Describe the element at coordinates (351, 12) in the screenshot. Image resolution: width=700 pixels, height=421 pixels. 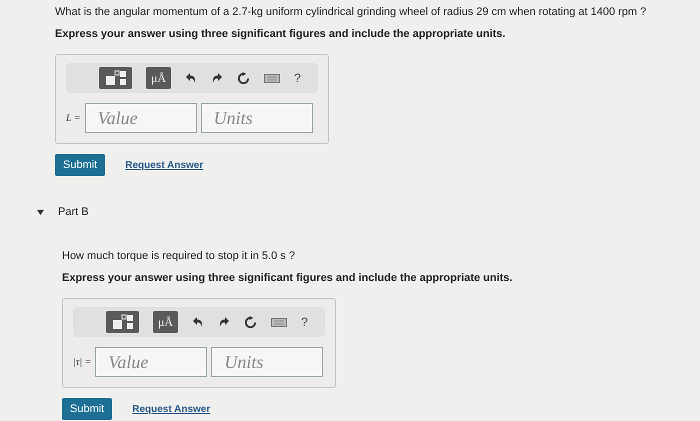
I see `question-text: What is the angular momentum of a 2.7-kg uniform cylindrical grinding wheel of radius 29 cm when rotating at 1400 rpm ?` at that location.